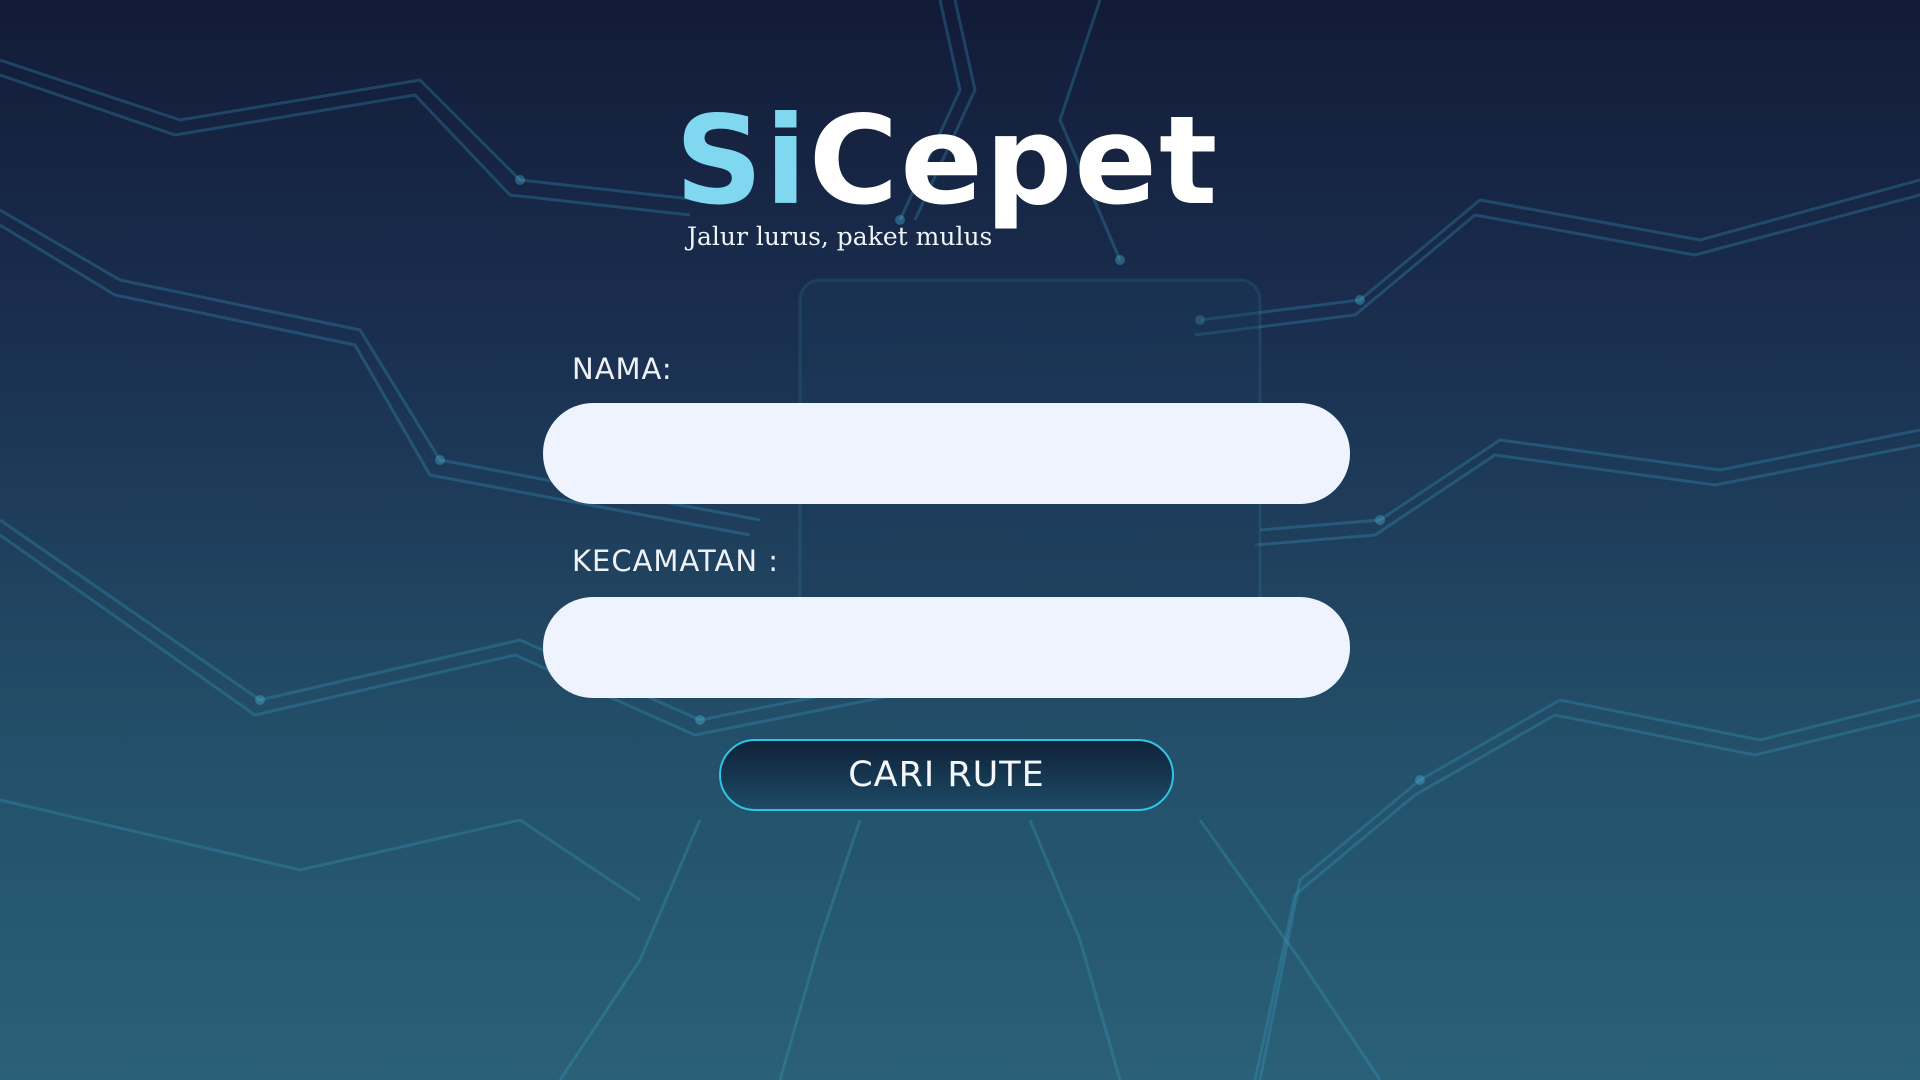  Describe the element at coordinates (622, 369) in the screenshot. I see `nama-label: NAMA:` at that location.